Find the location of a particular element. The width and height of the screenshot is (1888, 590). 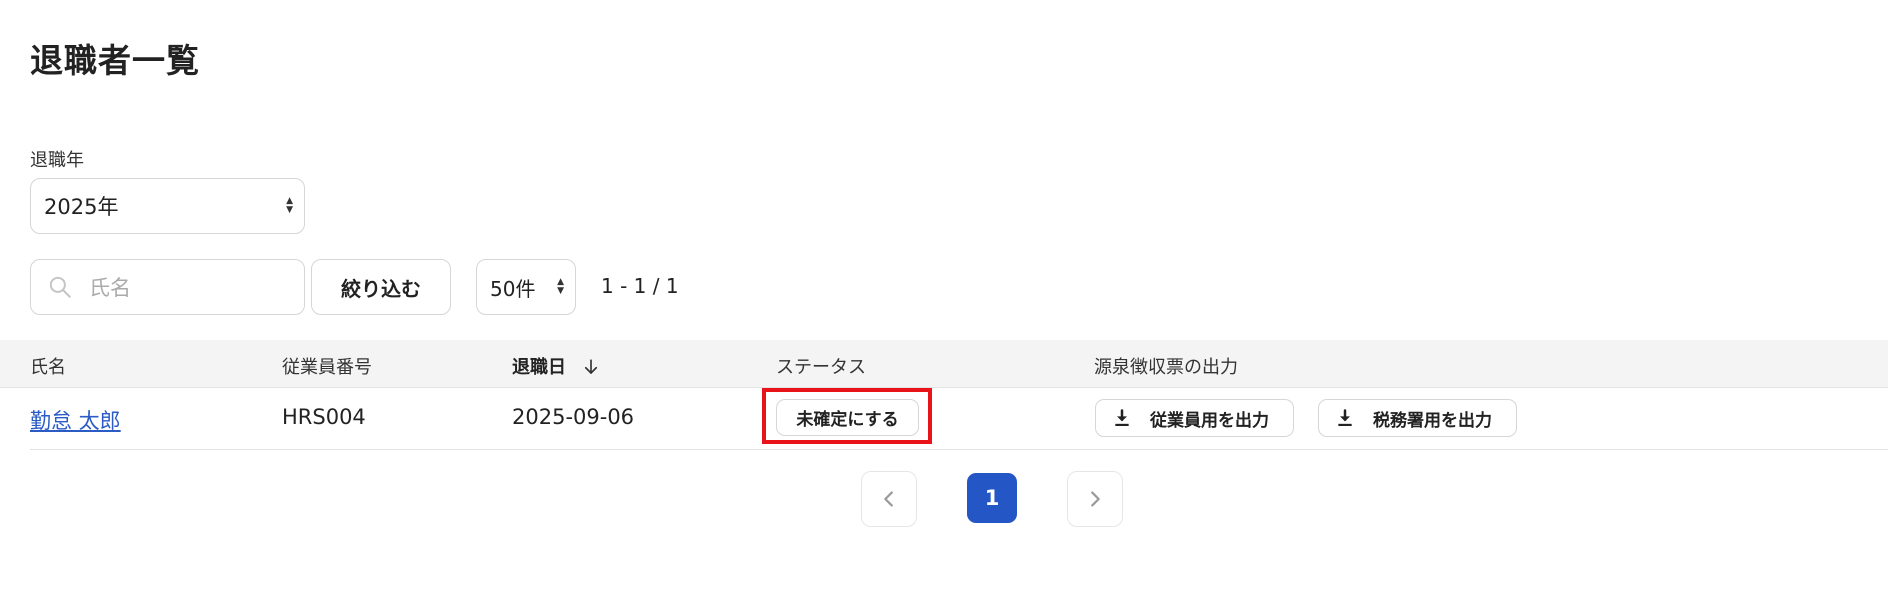

per-page-select: 50件 ▲ ▼ is located at coordinates (526, 287).